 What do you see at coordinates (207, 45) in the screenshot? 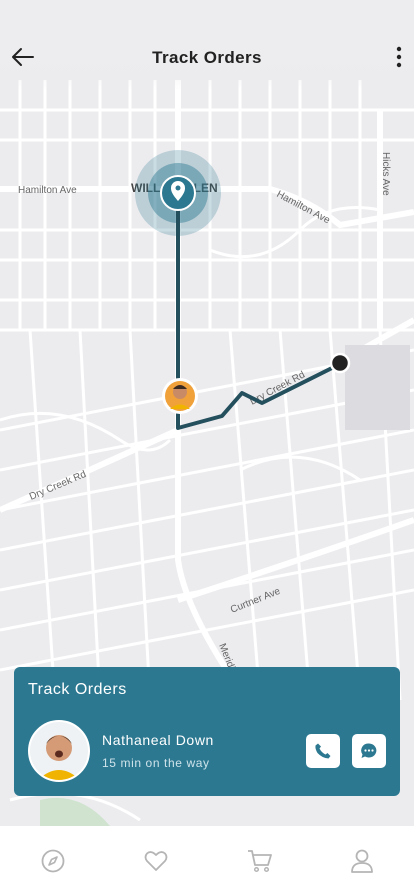
I see `header-bar: Track Orders` at bounding box center [207, 45].